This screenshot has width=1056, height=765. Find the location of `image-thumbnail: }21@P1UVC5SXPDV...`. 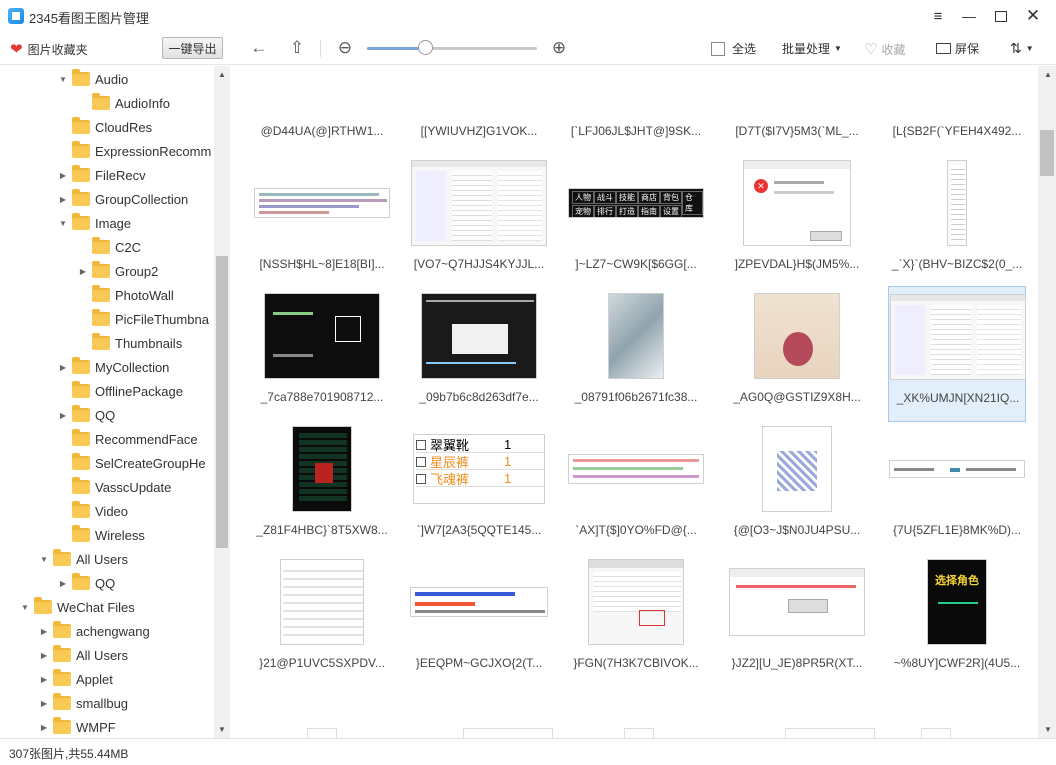

image-thumbnail: }21@P1UVC5SXPDV... is located at coordinates (322, 620).